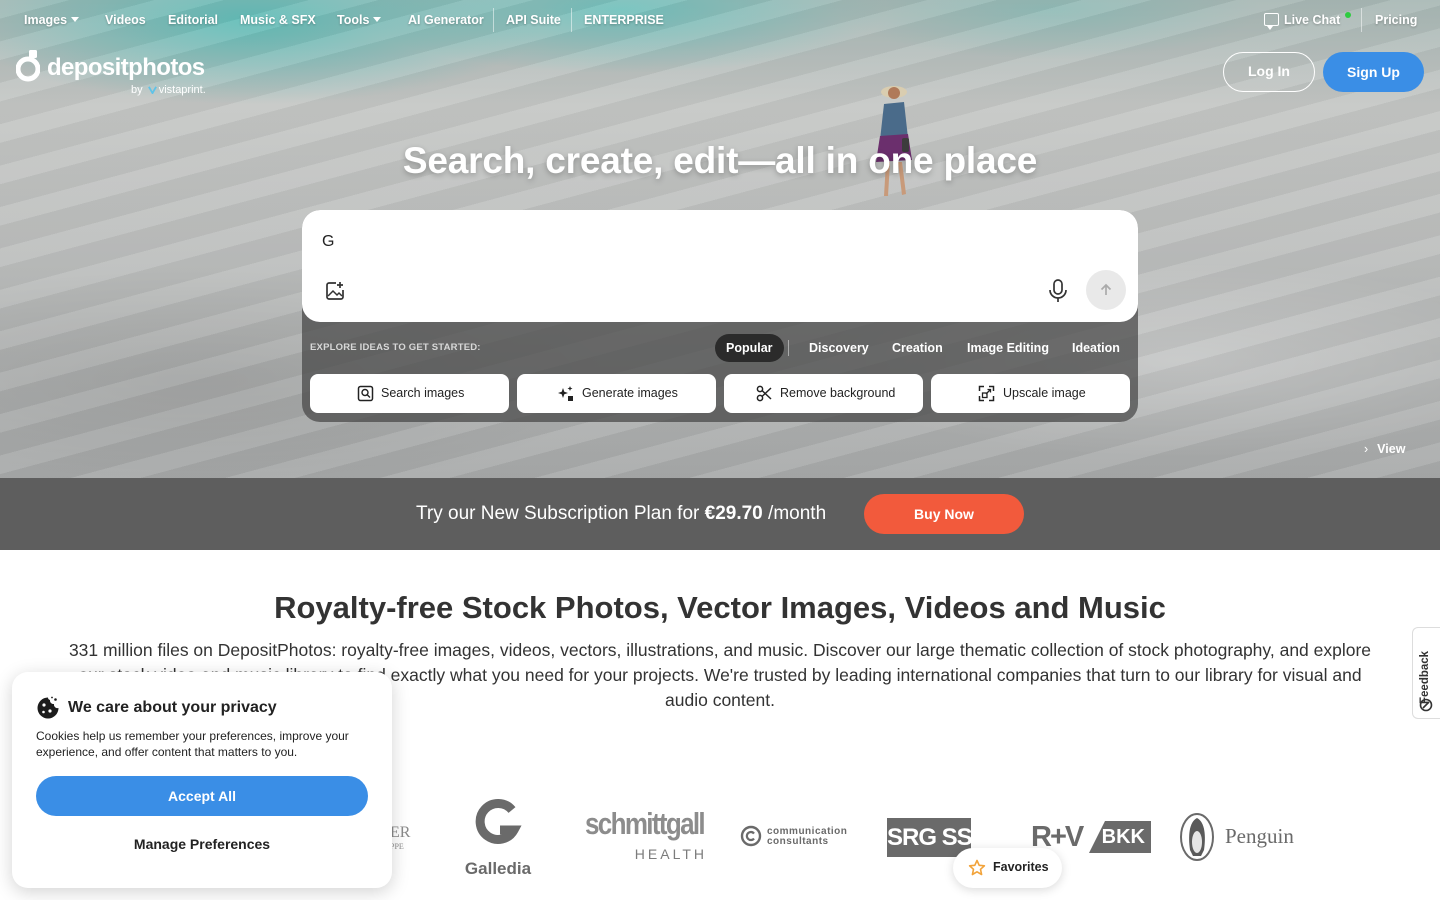 The image size is (1440, 900). What do you see at coordinates (533, 20) in the screenshot?
I see `nav-api-suite: API Suite` at bounding box center [533, 20].